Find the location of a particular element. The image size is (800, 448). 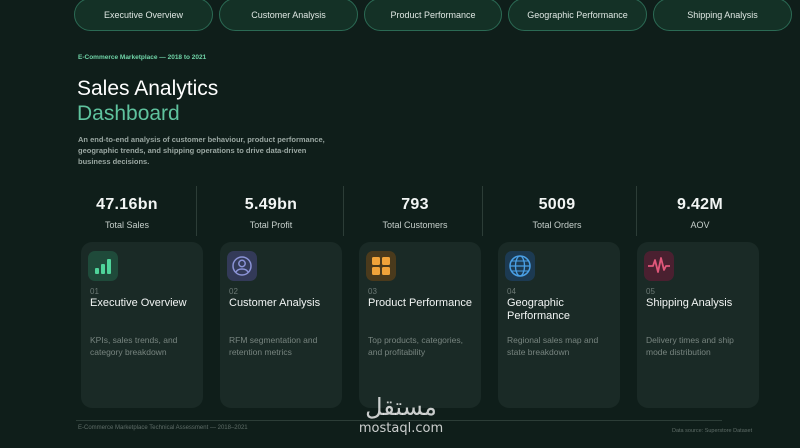

card-number: 01 is located at coordinates (94, 291).